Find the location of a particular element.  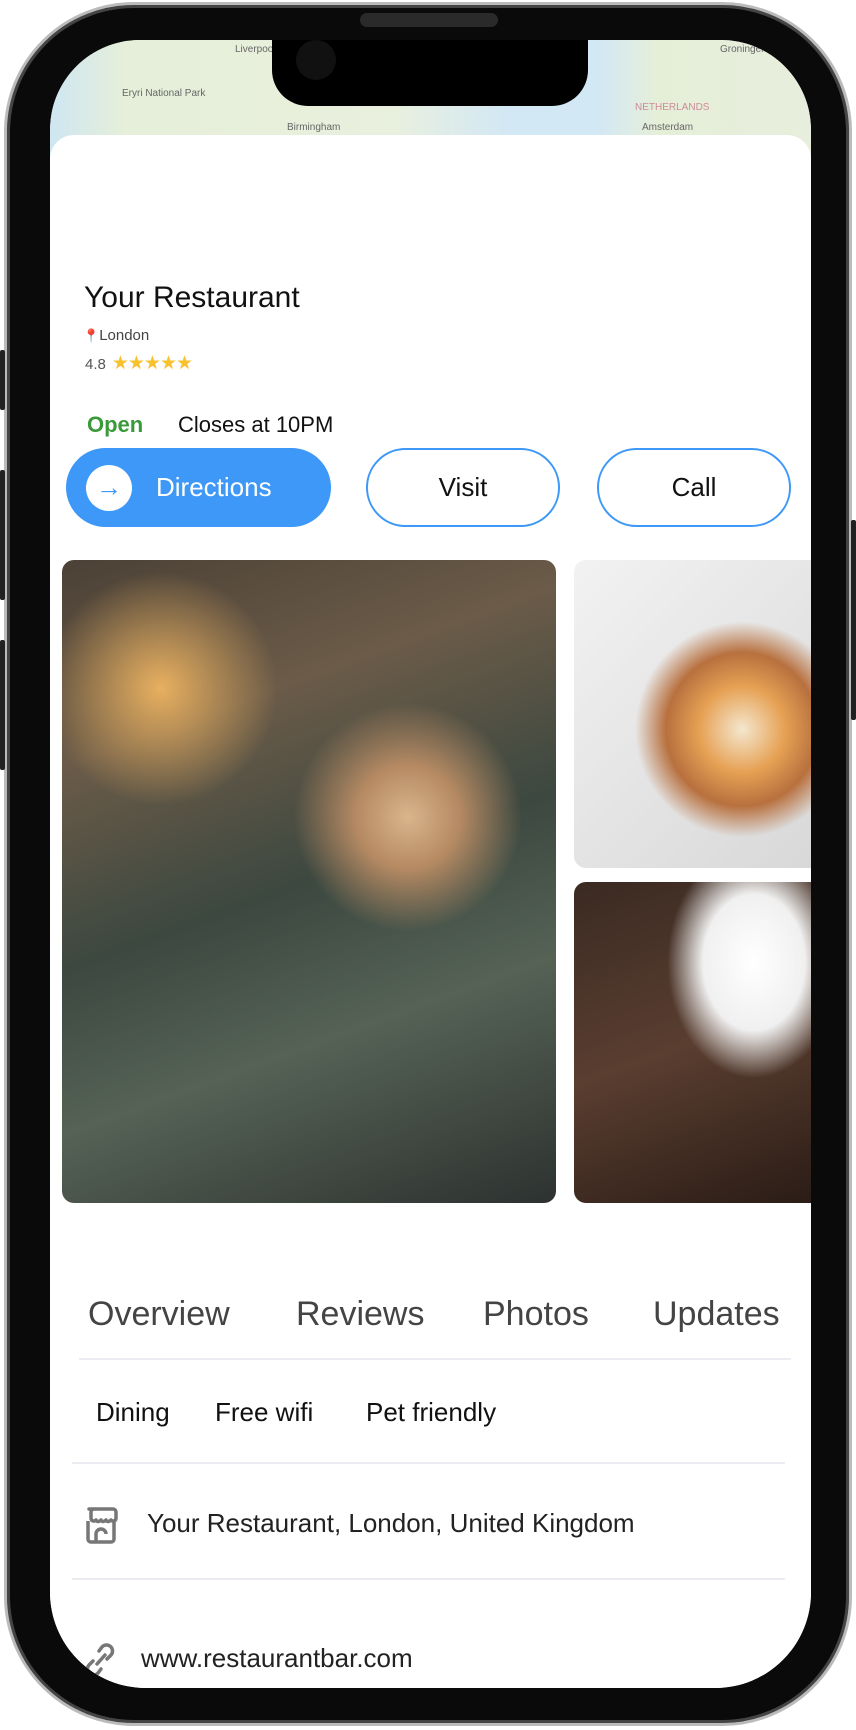

website-link: www.restaurantbar.com is located at coordinates (277, 1658).